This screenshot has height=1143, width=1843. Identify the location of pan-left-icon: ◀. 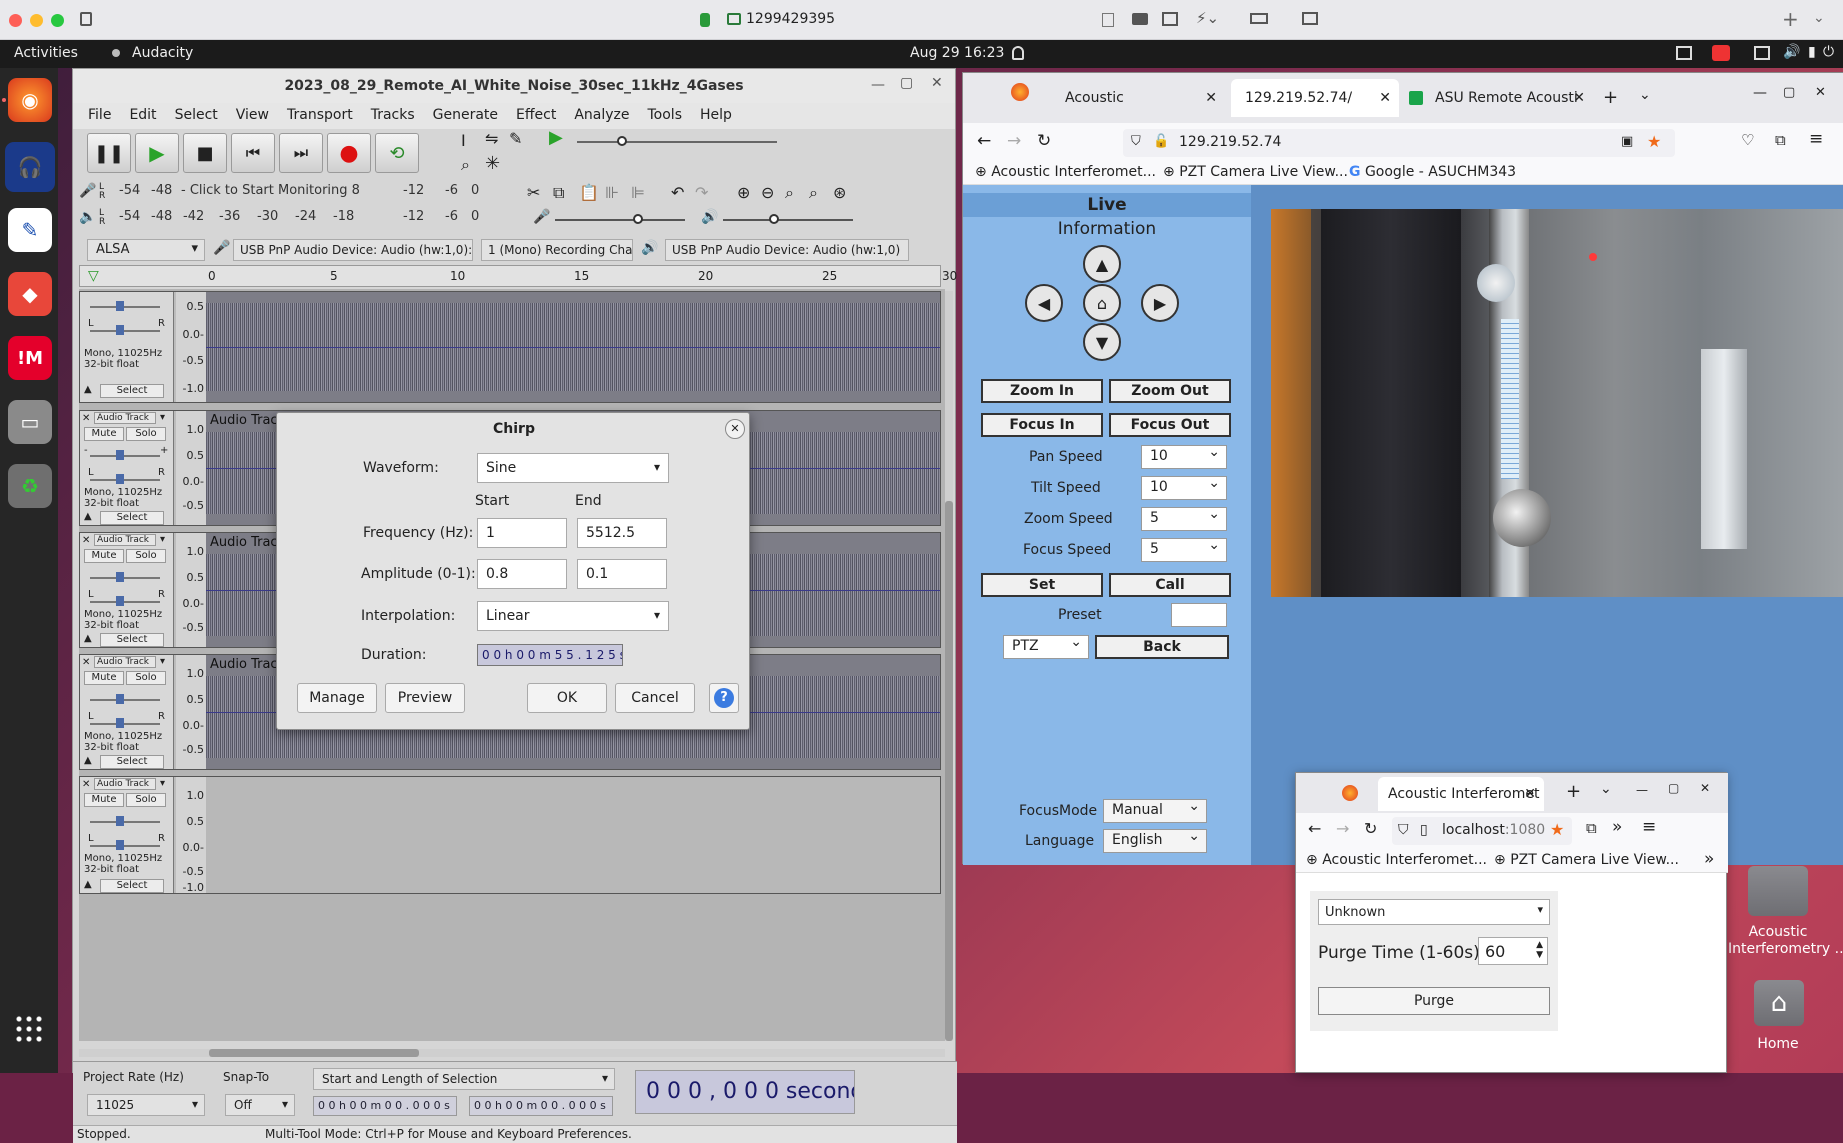
(1044, 303).